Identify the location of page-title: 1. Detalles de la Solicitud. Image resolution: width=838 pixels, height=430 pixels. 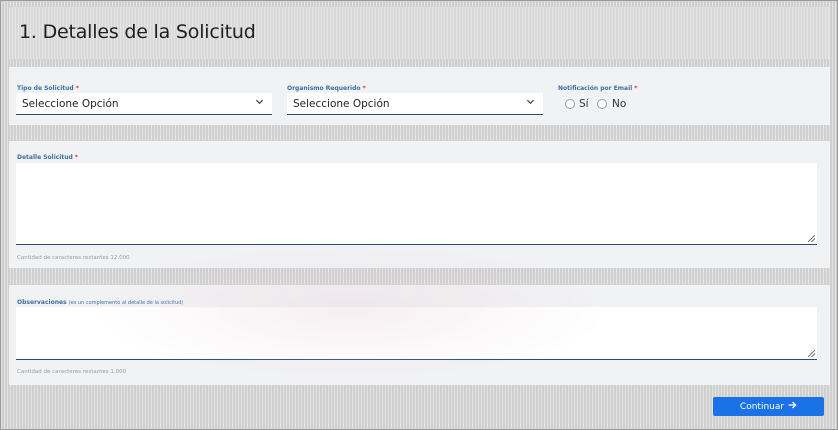
(137, 32).